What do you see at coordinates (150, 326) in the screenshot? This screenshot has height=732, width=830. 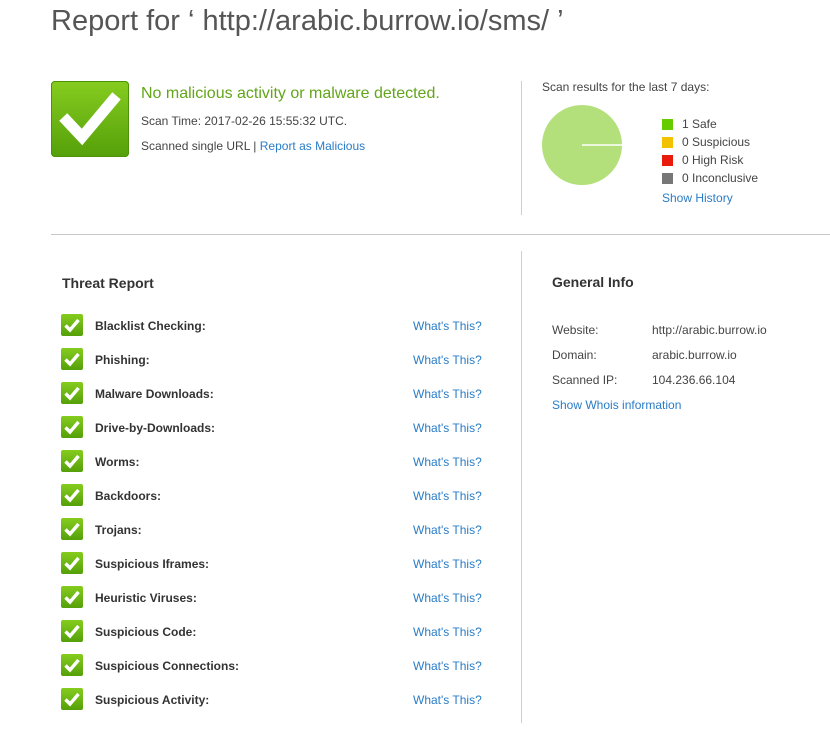 I see `threat-label: Blacklist Checking:` at bounding box center [150, 326].